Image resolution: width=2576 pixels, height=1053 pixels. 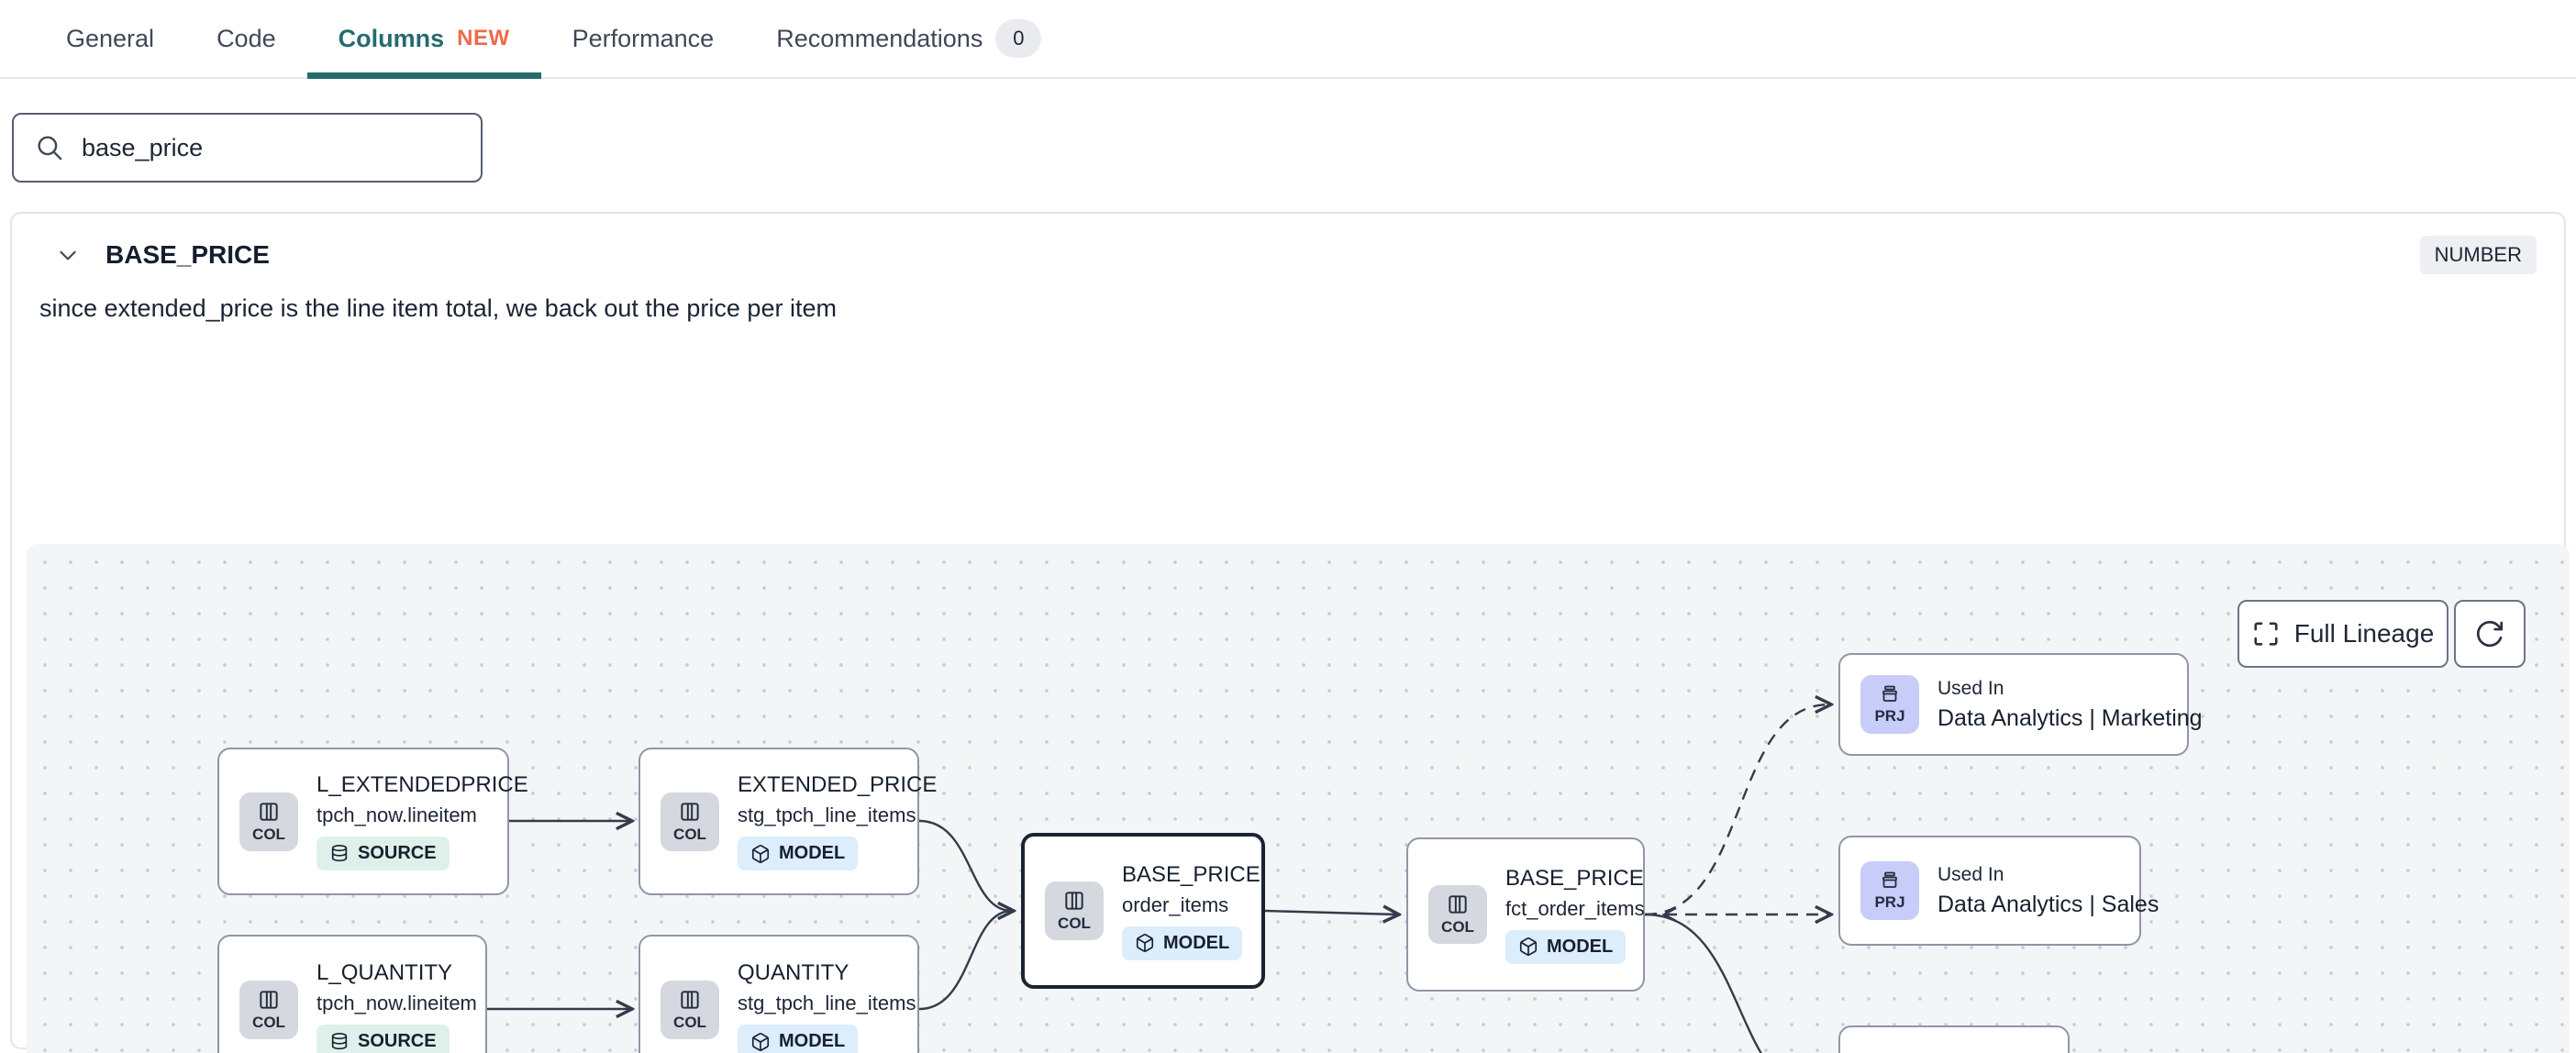 I want to click on column-name: BASE_PRICE, so click(x=187, y=254).